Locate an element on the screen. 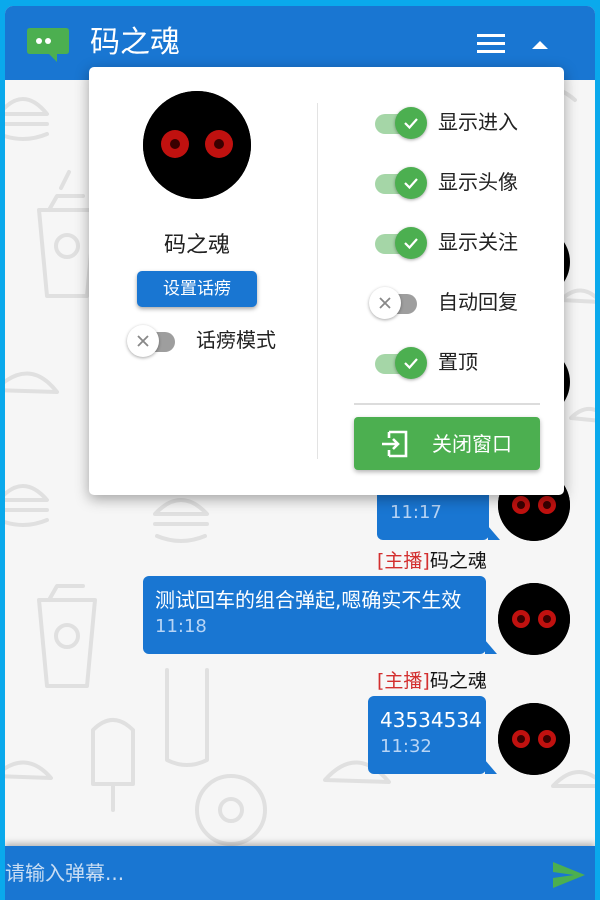 This screenshot has height=900, width=600. message-text: 测试回车的组合弹起,嗯确实不生效 is located at coordinates (308, 600).